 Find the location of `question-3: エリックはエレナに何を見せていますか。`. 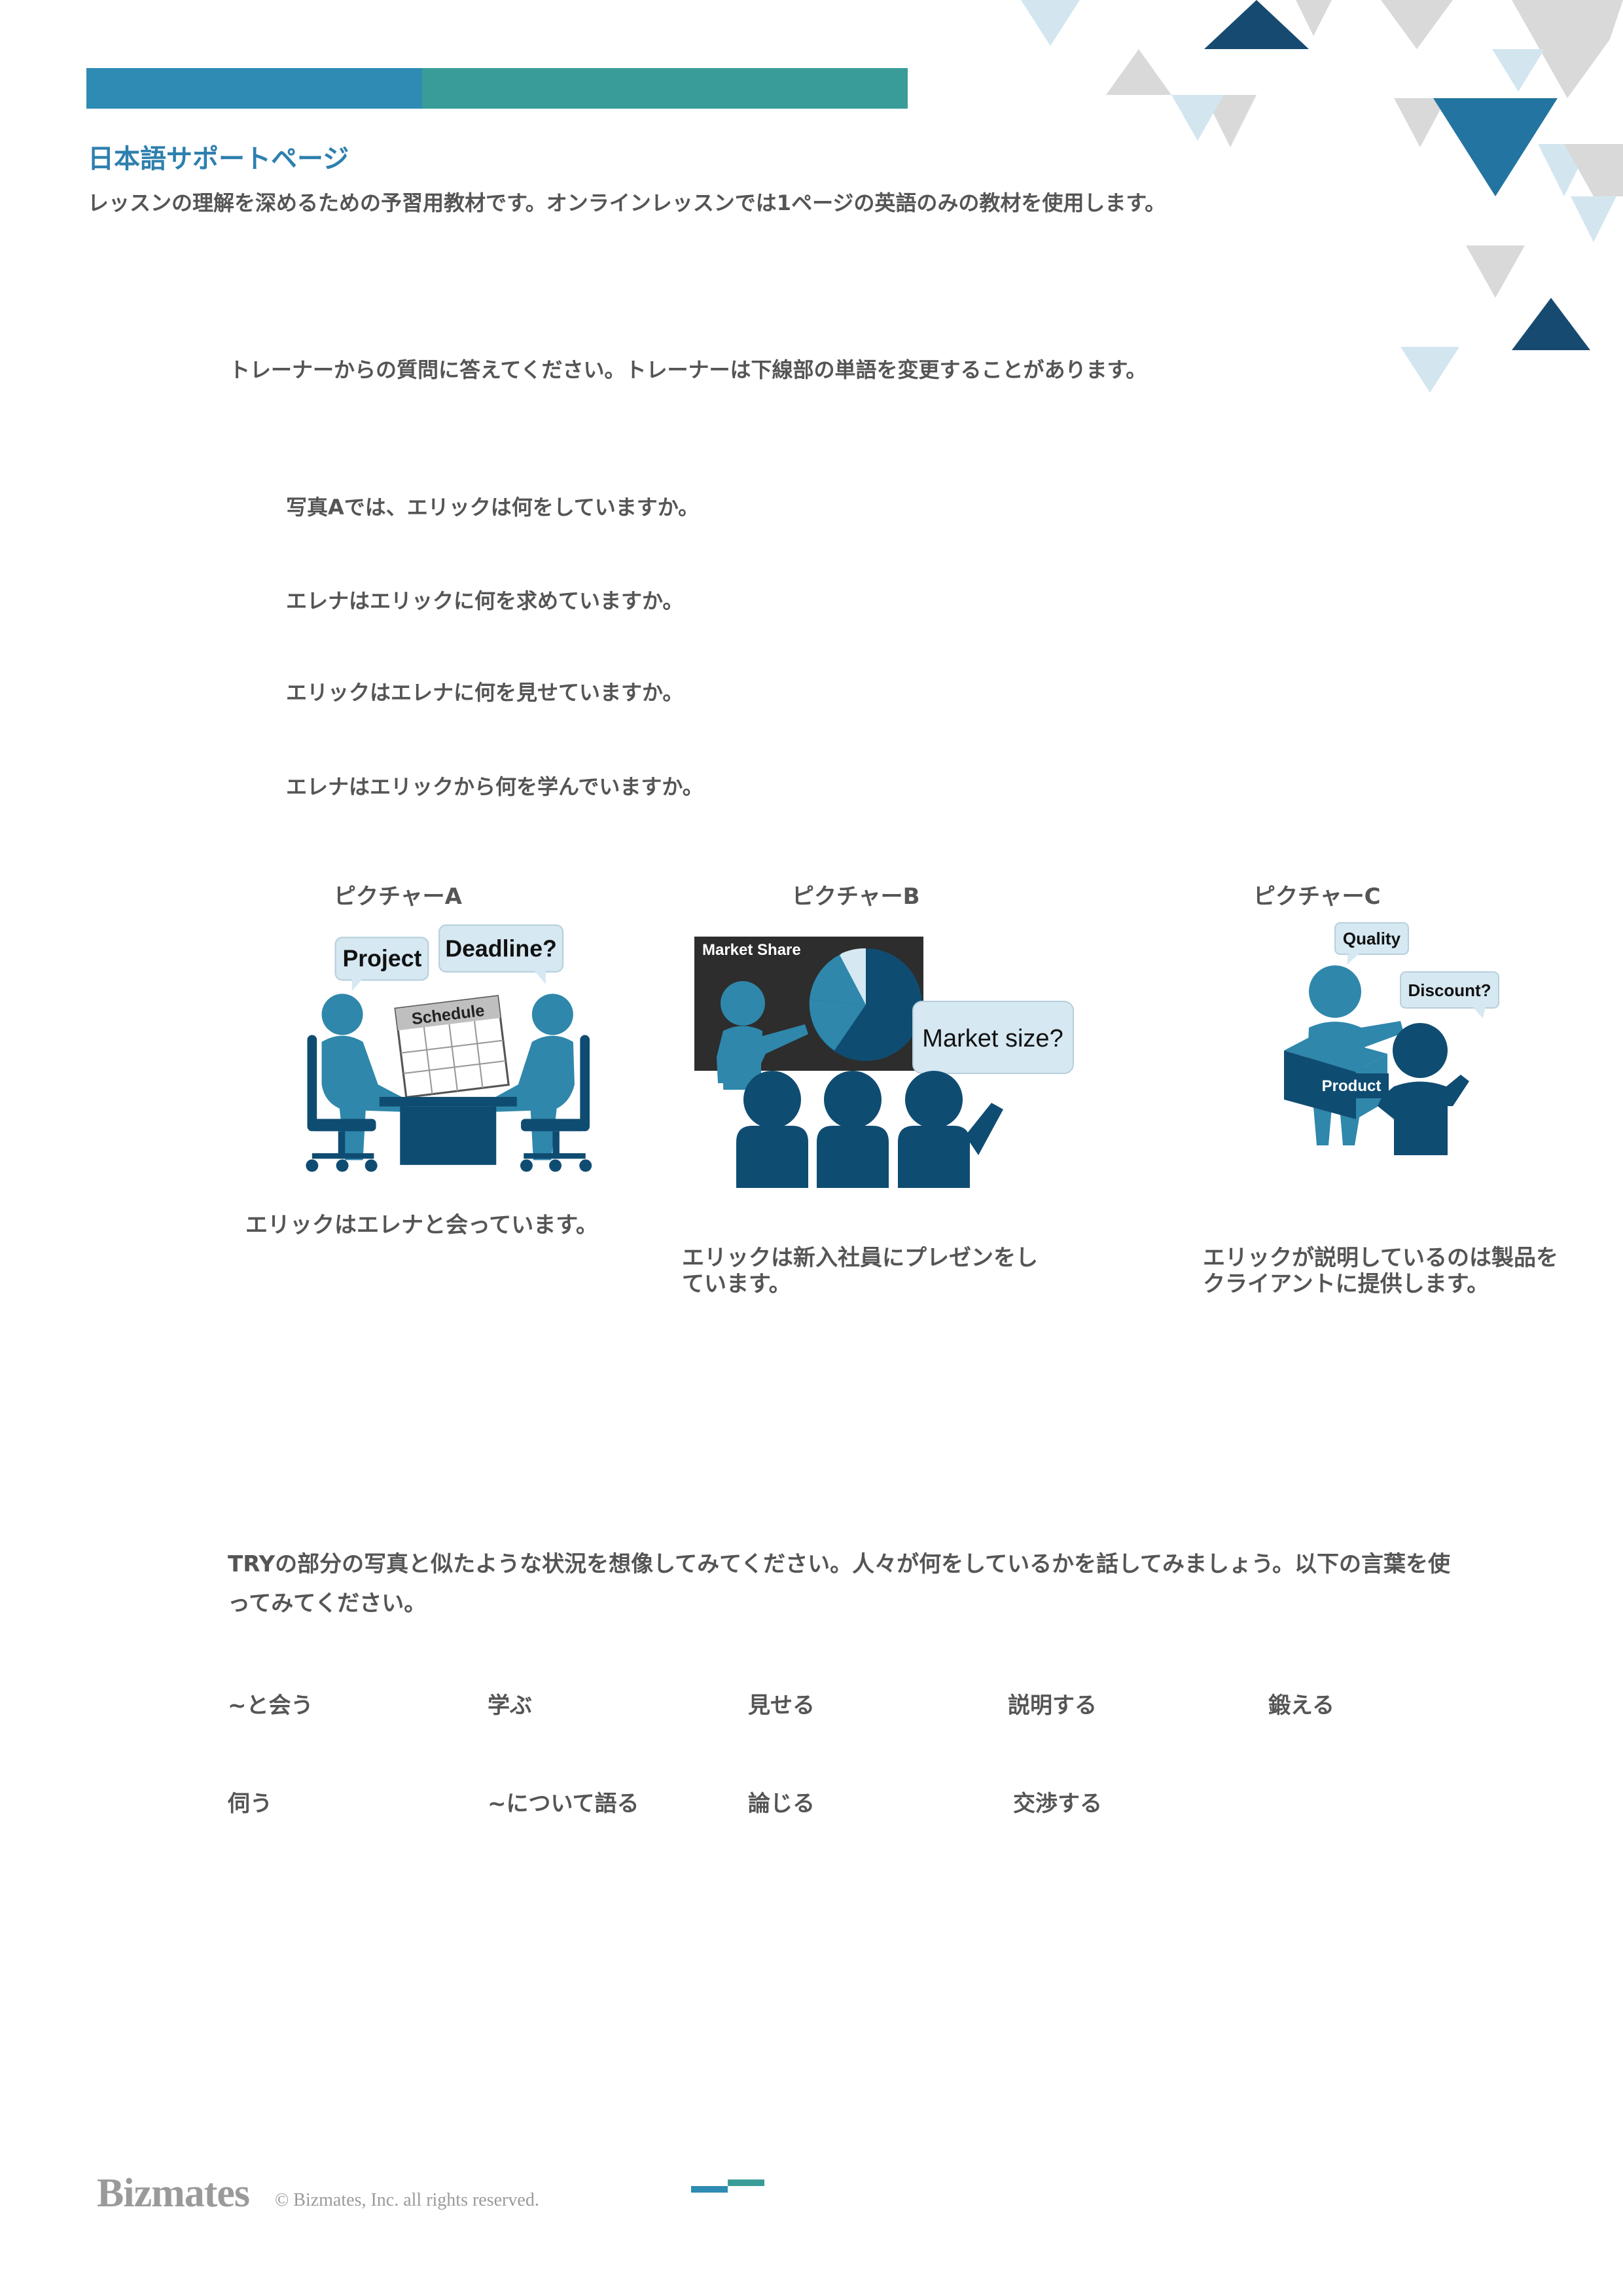

question-3: エリックはエレナに何を見せていますか。 is located at coordinates (485, 692).